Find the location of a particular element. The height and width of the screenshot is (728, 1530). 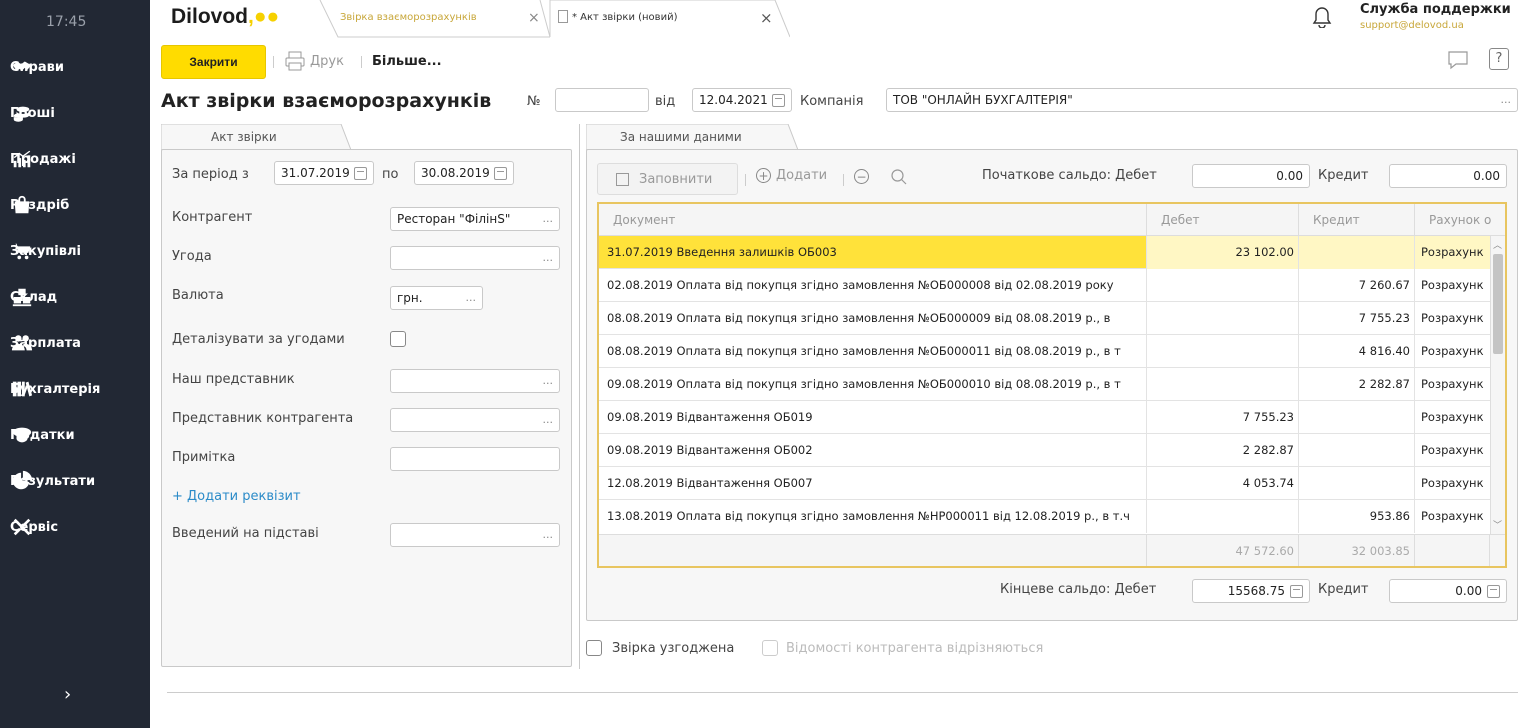

sidebar-item-podatky: Податки is located at coordinates (75, 435).